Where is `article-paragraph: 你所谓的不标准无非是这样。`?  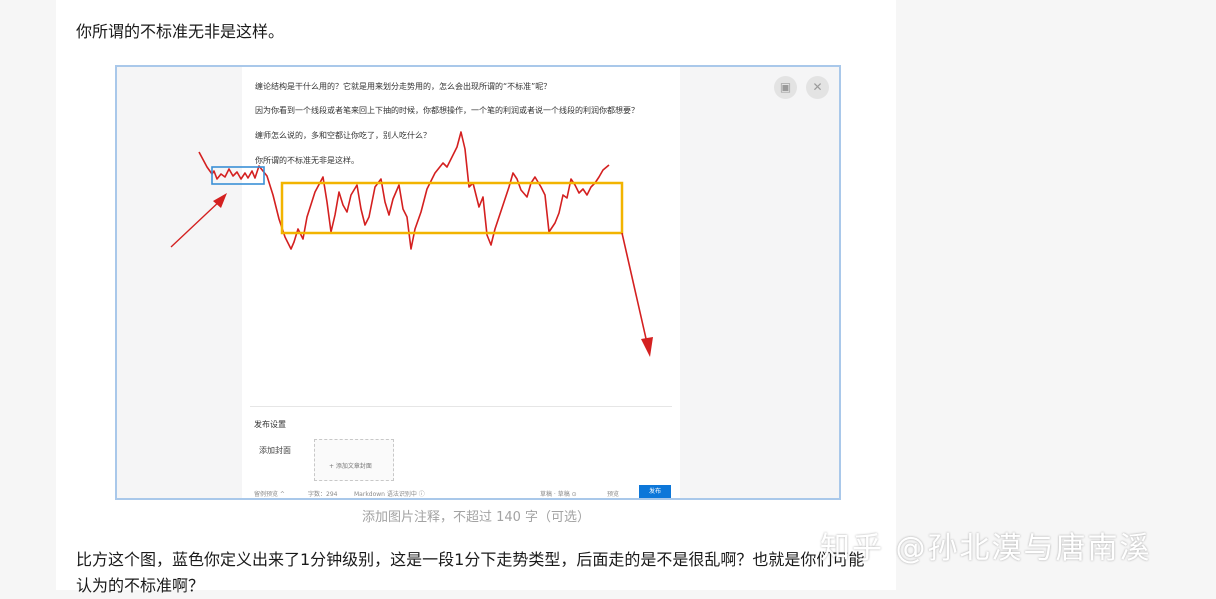
article-paragraph: 你所谓的不标准无非是这样。 is located at coordinates (180, 31).